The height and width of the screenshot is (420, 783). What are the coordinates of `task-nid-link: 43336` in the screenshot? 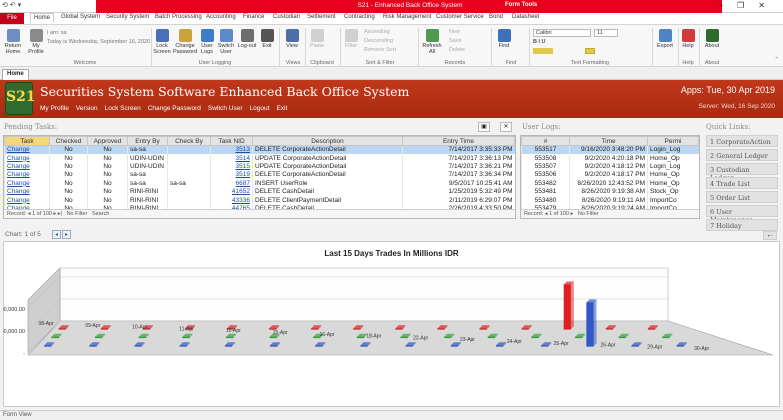 It's located at (231, 200).